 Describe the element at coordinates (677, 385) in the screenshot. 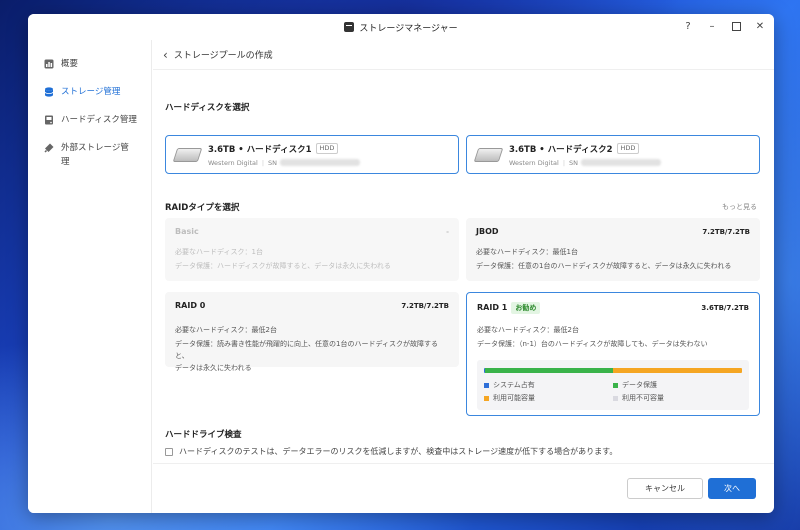

I see `legend-item: データ保護` at that location.